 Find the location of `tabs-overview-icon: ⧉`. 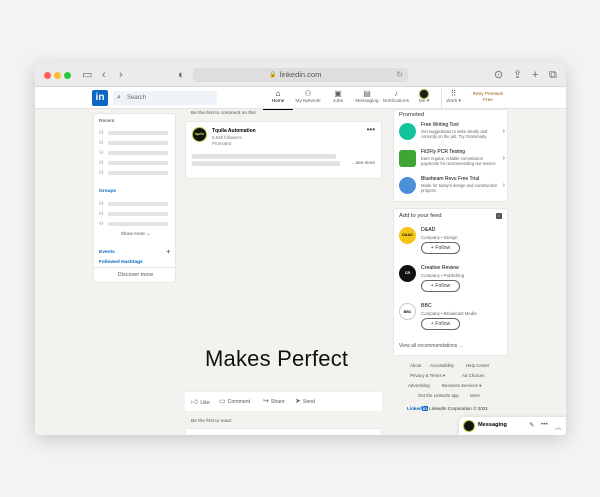

tabs-overview-icon: ⧉ is located at coordinates (553, 75).